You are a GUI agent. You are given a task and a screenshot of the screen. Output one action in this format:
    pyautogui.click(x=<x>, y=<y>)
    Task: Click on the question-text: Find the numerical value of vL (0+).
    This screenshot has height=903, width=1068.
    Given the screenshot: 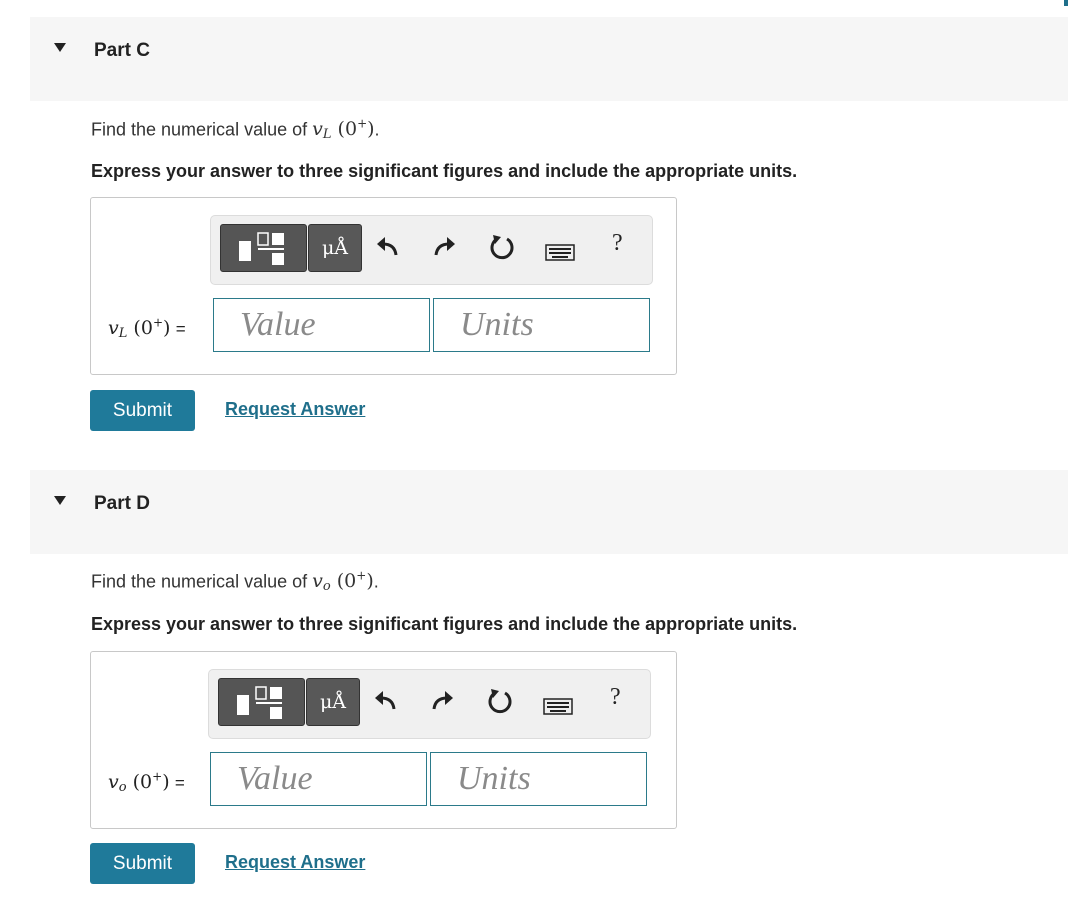 What is the action you would take?
    pyautogui.click(x=235, y=130)
    